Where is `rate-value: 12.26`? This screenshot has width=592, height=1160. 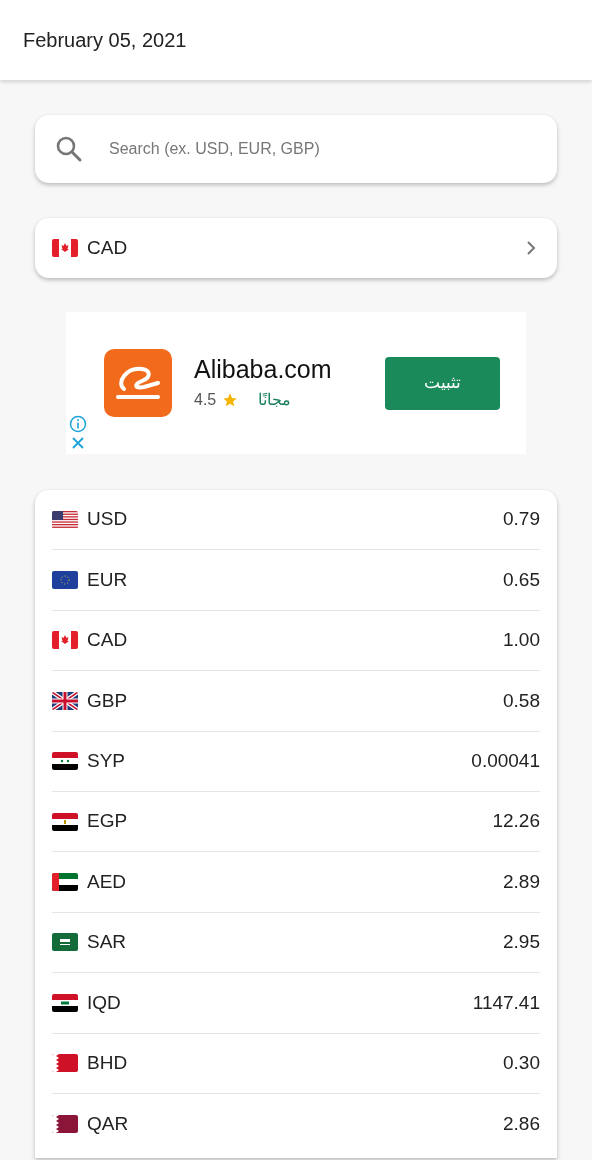 rate-value: 12.26 is located at coordinates (516, 821).